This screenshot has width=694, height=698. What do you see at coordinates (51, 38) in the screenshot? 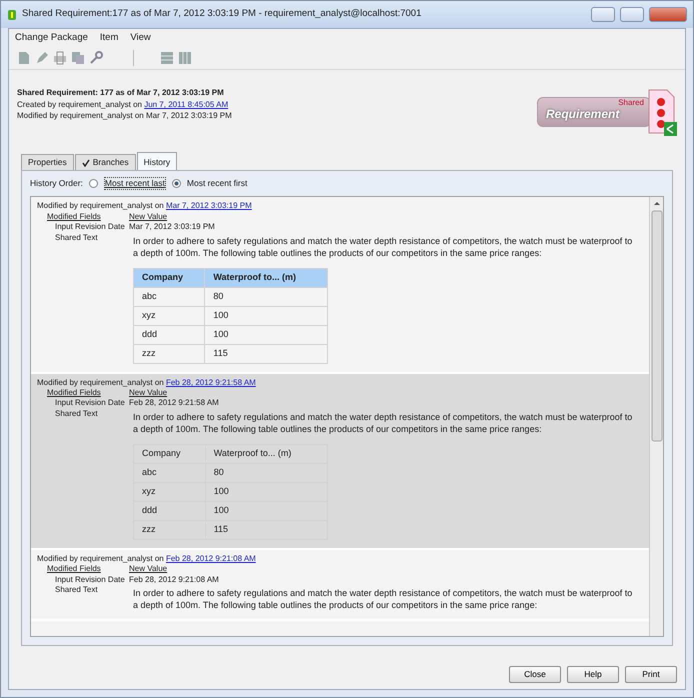
I see `menu-item: Change Package` at bounding box center [51, 38].